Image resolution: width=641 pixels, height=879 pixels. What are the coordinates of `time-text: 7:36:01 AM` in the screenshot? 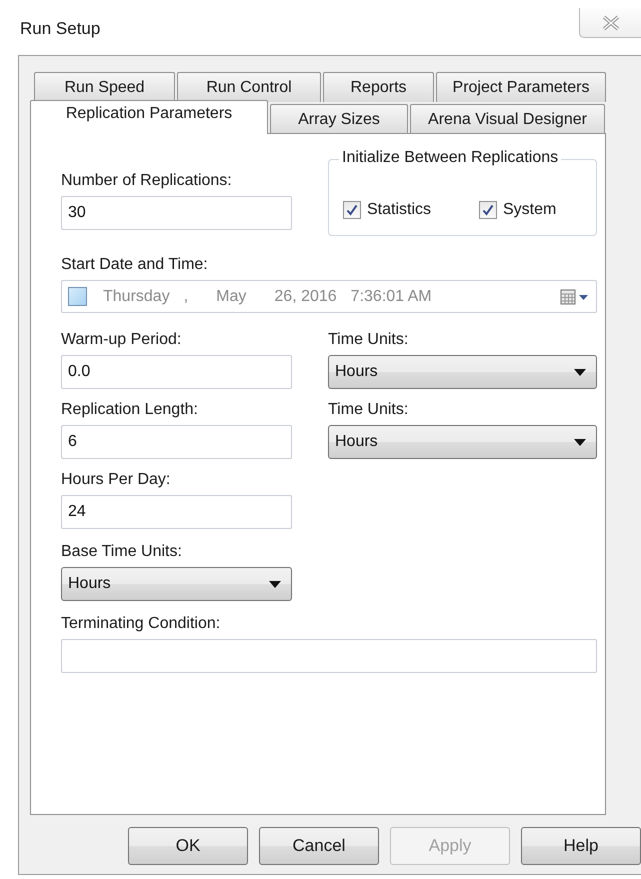 It's located at (391, 297).